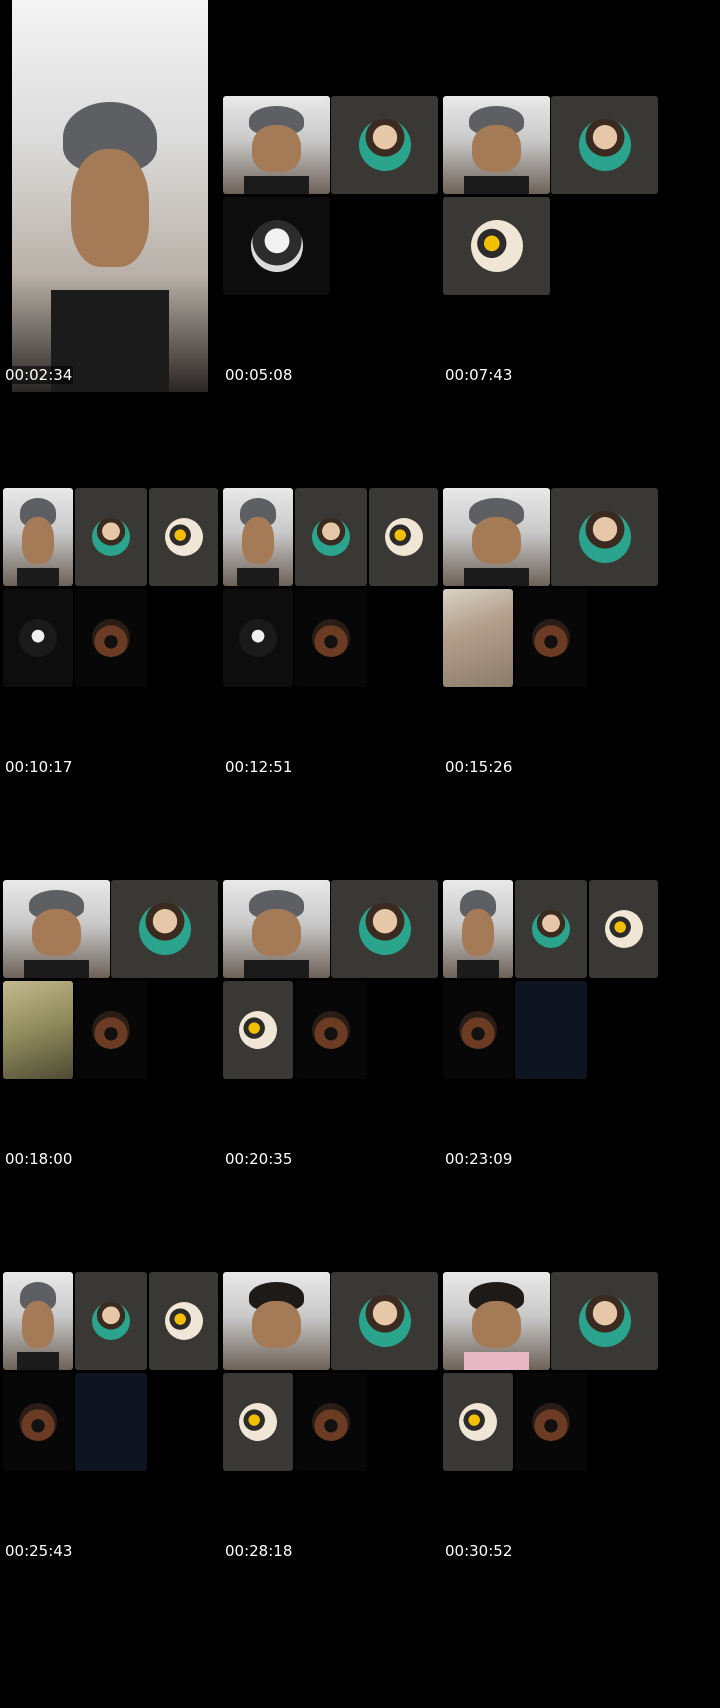 Image resolution: width=720 pixels, height=1708 pixels. Describe the element at coordinates (479, 1159) in the screenshot. I see `timestamp: 00:23:09` at that location.